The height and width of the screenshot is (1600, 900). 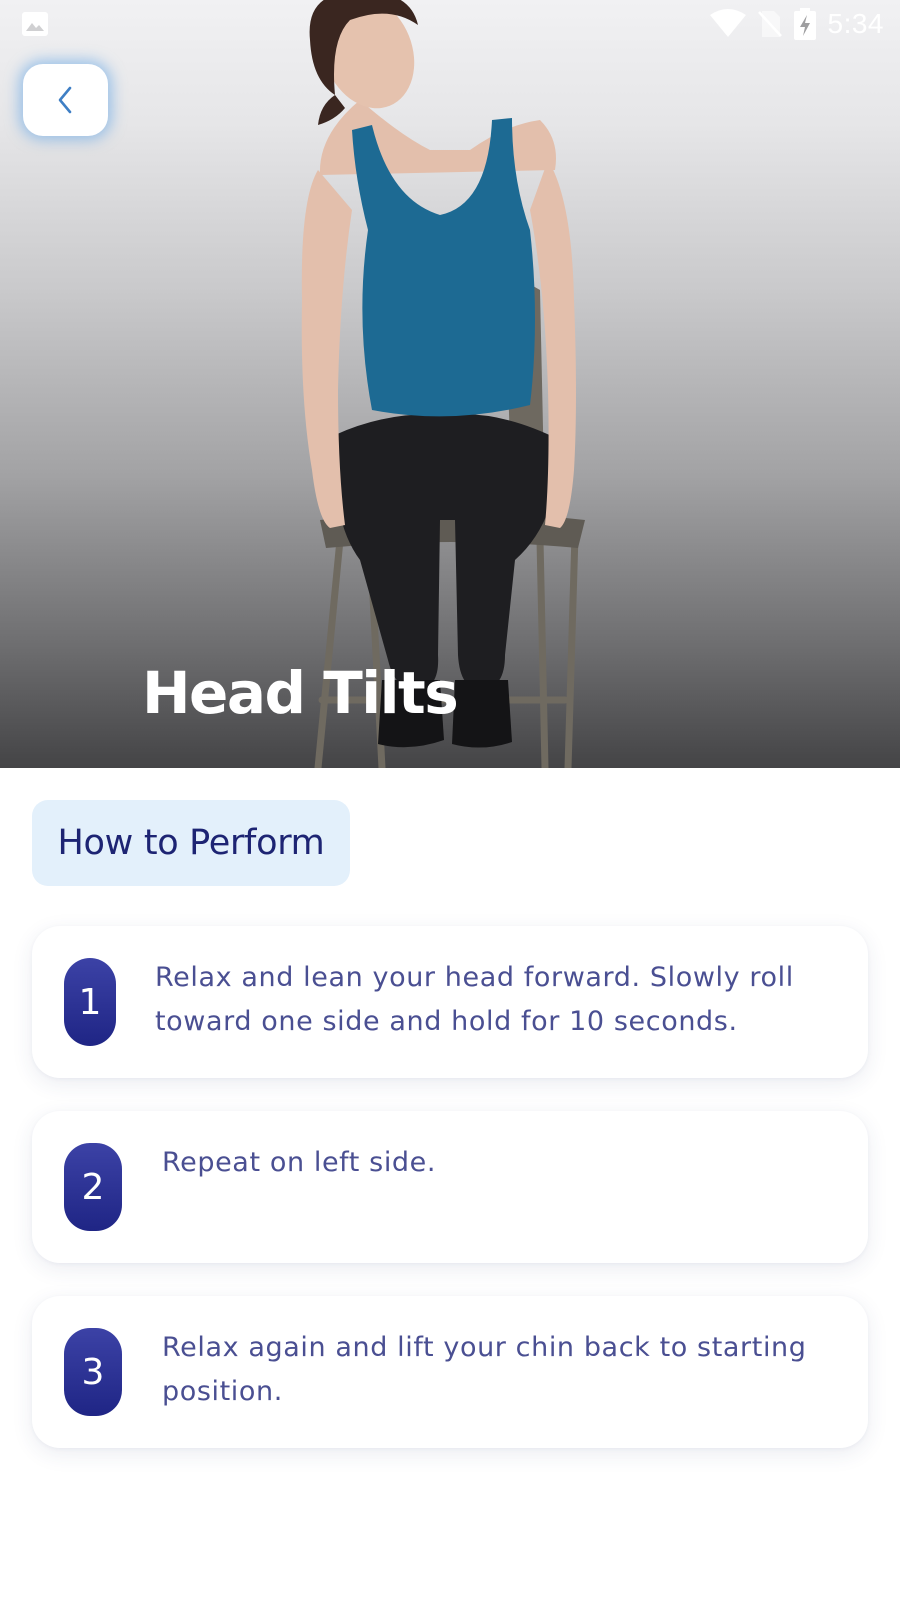 I want to click on step-instruction-text: Repeat on left side., so click(x=299, y=1162).